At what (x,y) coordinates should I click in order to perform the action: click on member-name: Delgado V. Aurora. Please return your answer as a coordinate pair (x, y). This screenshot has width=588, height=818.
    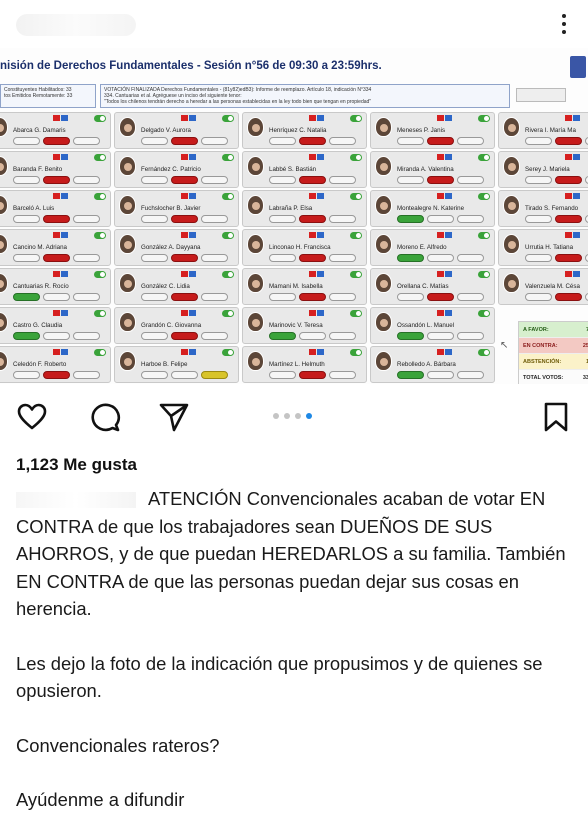
    Looking at the image, I should click on (166, 130).